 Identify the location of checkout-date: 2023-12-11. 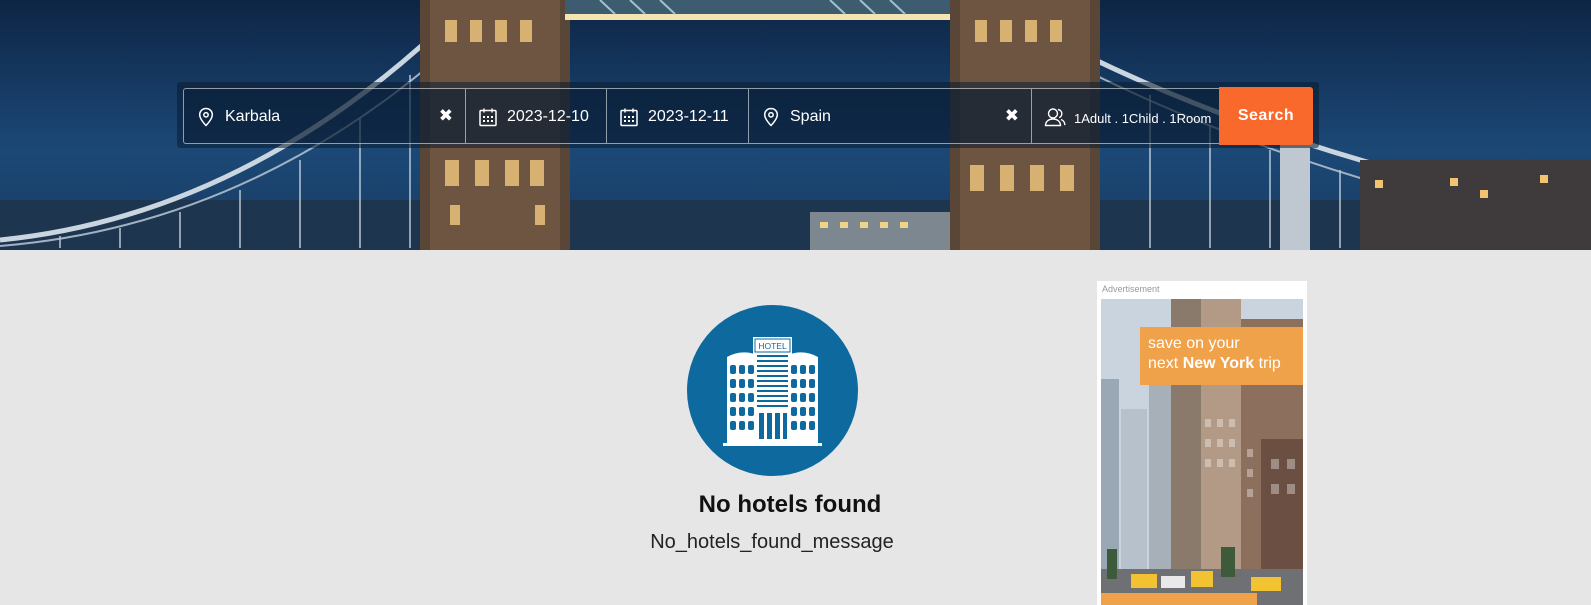
(688, 117).